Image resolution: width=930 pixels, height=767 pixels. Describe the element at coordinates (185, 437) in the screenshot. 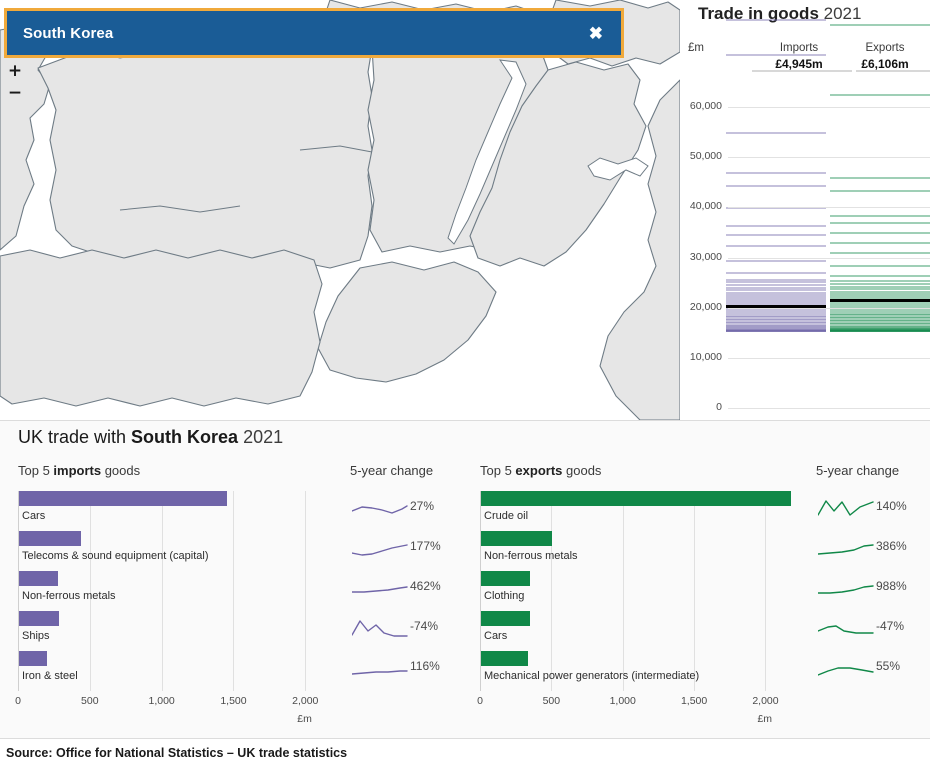

I see `title-country: South Korea` at that location.